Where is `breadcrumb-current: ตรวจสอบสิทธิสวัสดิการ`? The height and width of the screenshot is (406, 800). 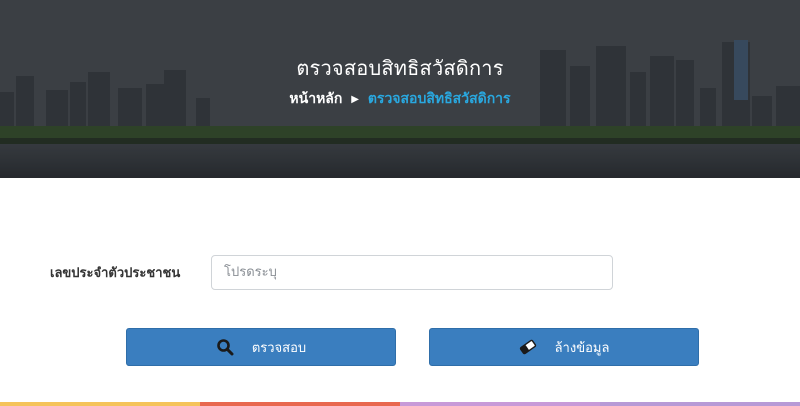 breadcrumb-current: ตรวจสอบสิทธิสวัสดิการ is located at coordinates (439, 99).